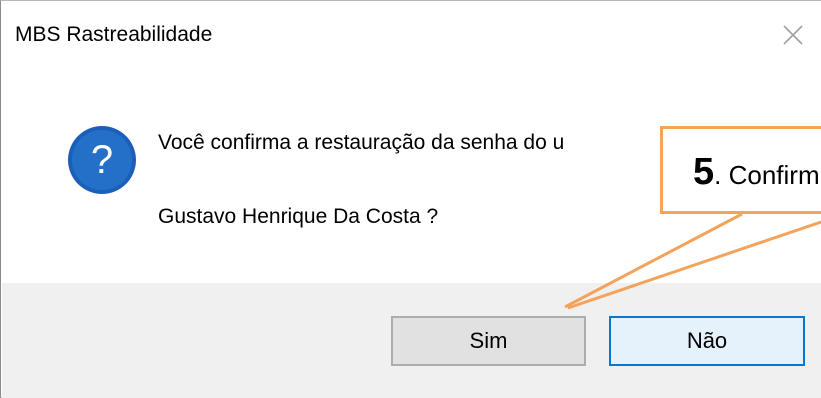  What do you see at coordinates (704, 172) in the screenshot?
I see `callout-step-number: 5` at bounding box center [704, 172].